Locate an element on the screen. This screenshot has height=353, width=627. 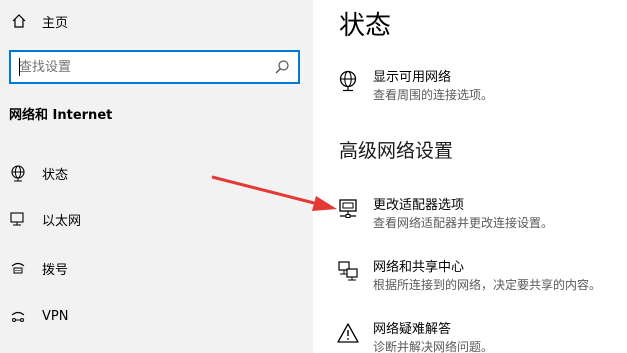
home-label: 主页 is located at coordinates (55, 23).